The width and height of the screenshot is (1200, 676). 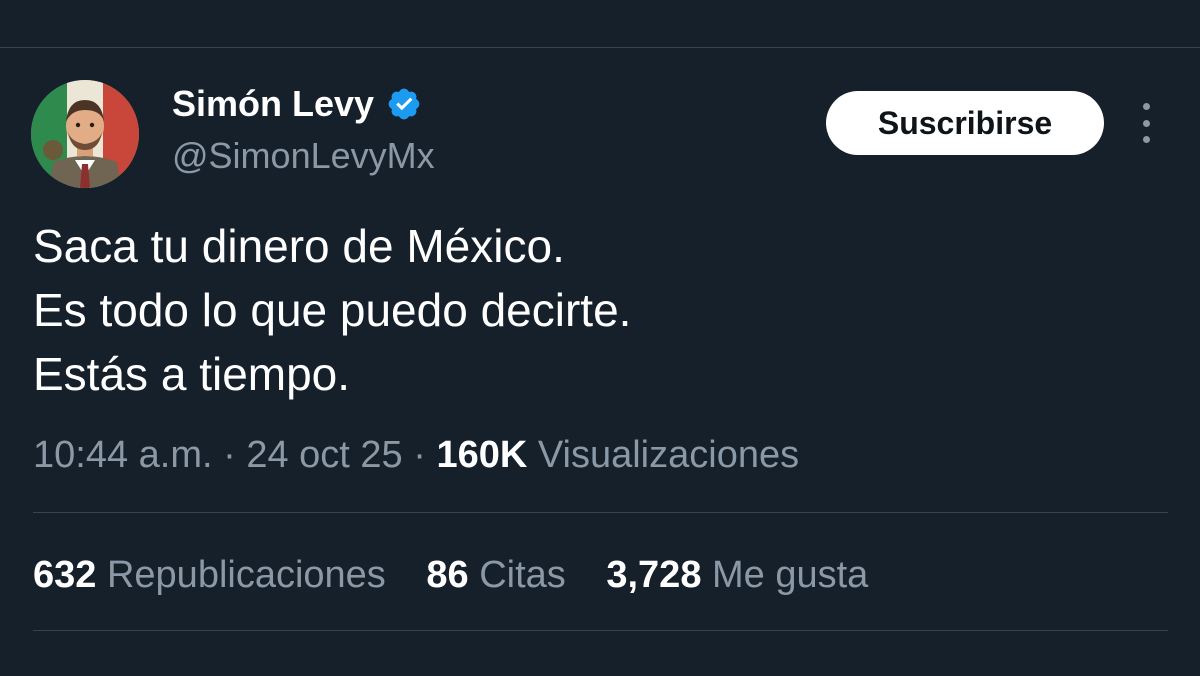 What do you see at coordinates (1146, 123) in the screenshot?
I see `more-options-button` at bounding box center [1146, 123].